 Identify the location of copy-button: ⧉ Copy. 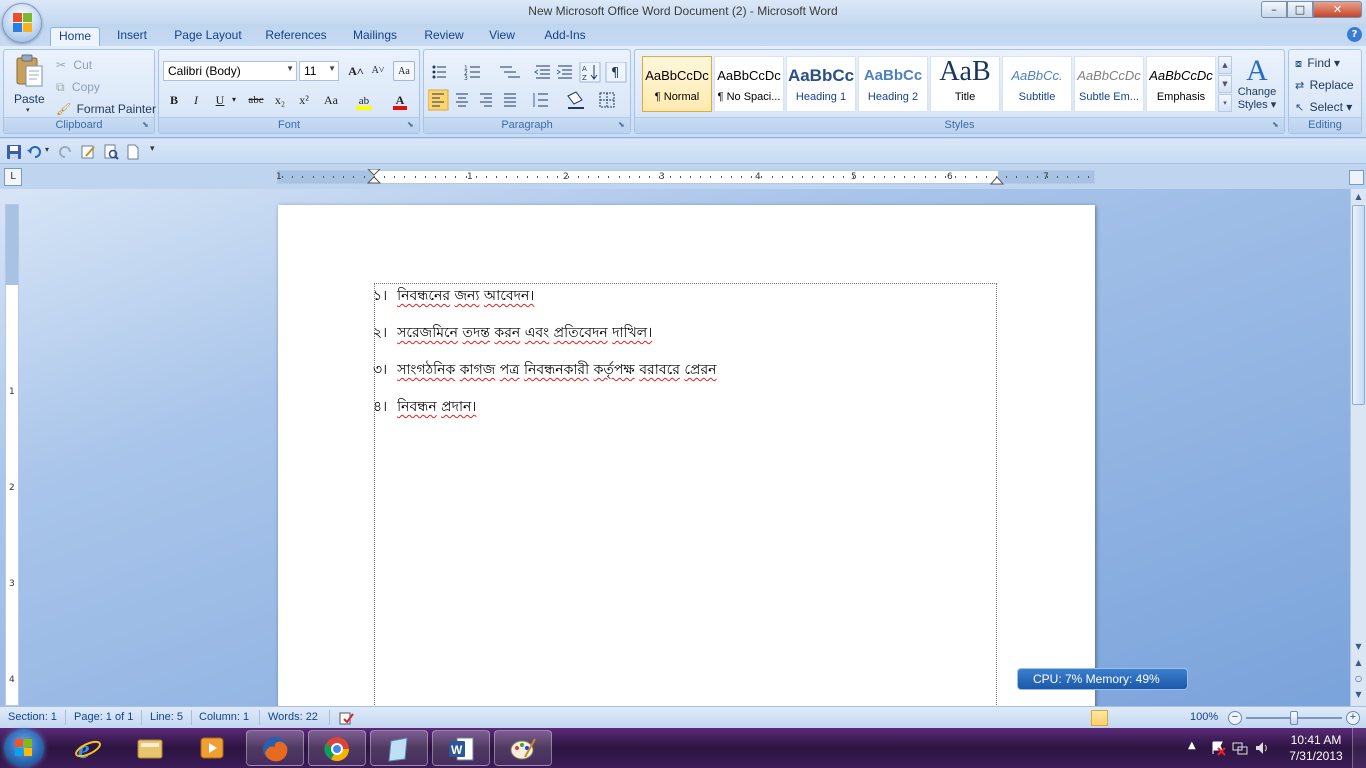
(78, 87).